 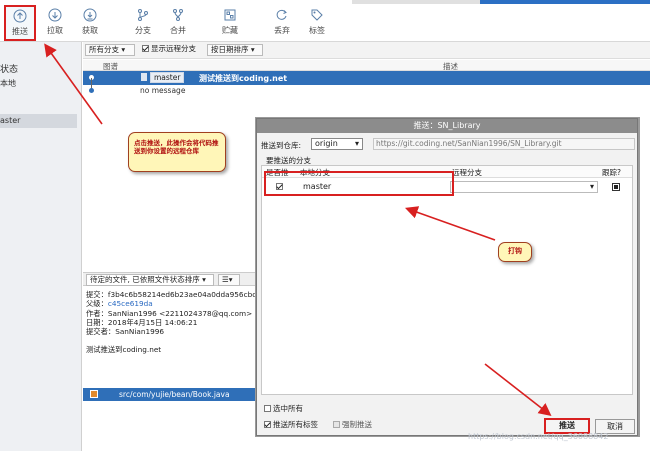 I want to click on arrow-to-push, so click(x=73, y=84).